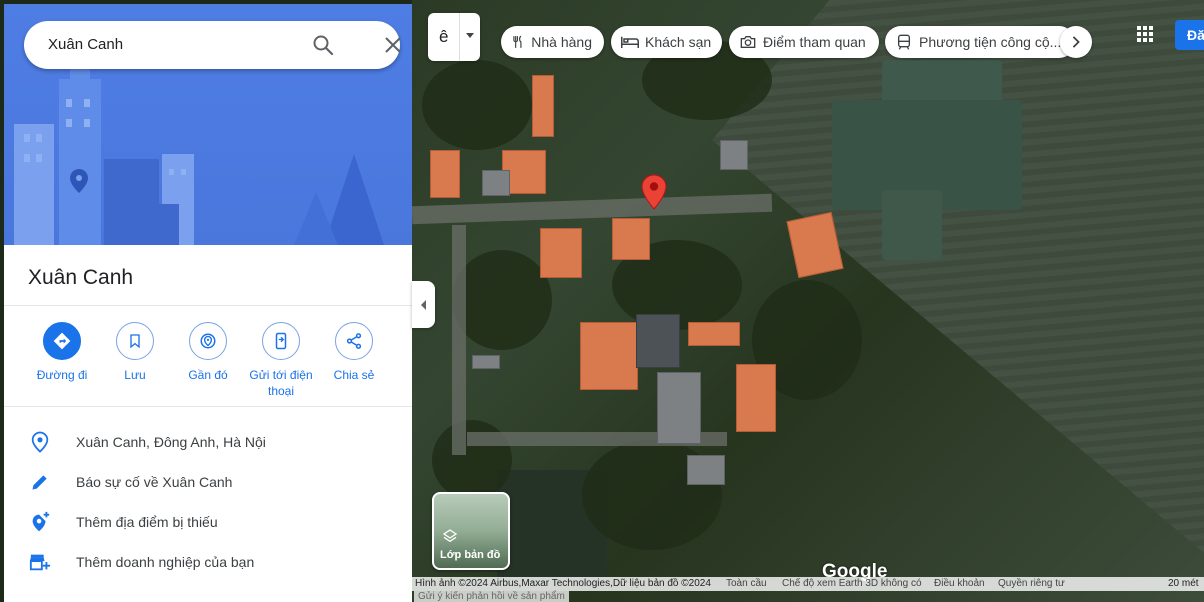 The height and width of the screenshot is (602, 1204). I want to click on nearby-icon, so click(208, 341).